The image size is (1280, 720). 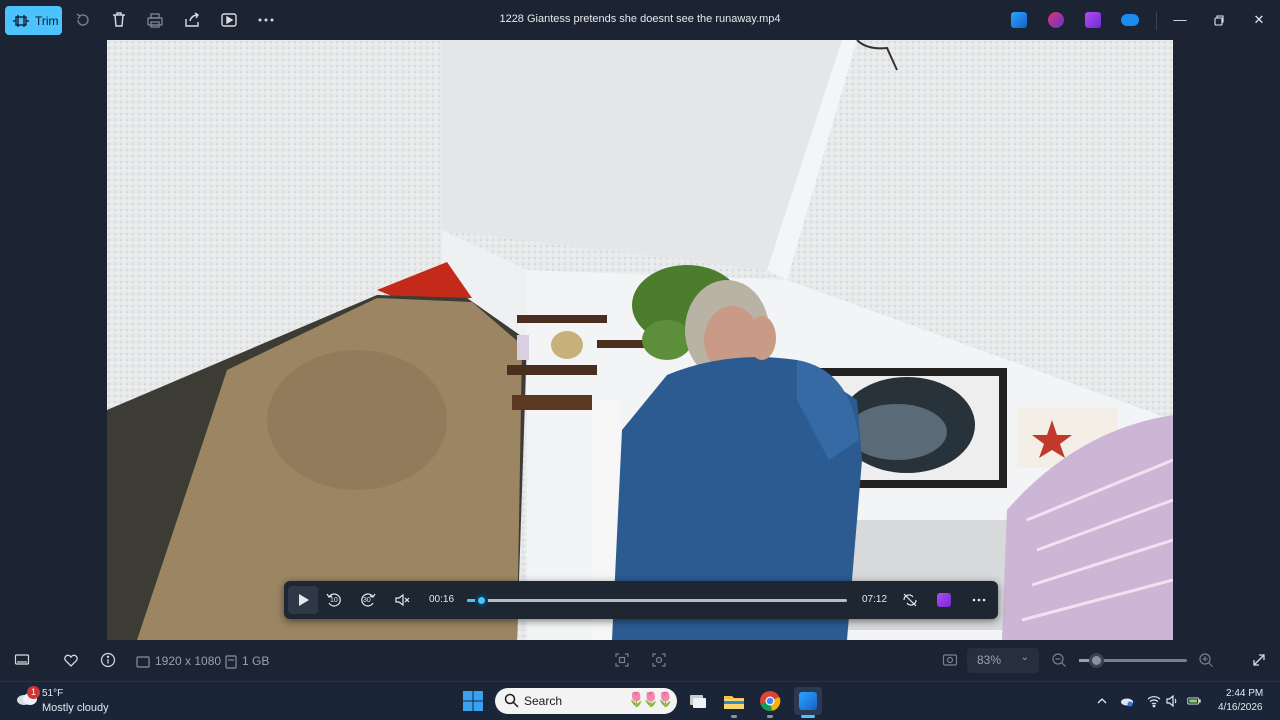 I want to click on weather-badge: 1, so click(x=33, y=692).